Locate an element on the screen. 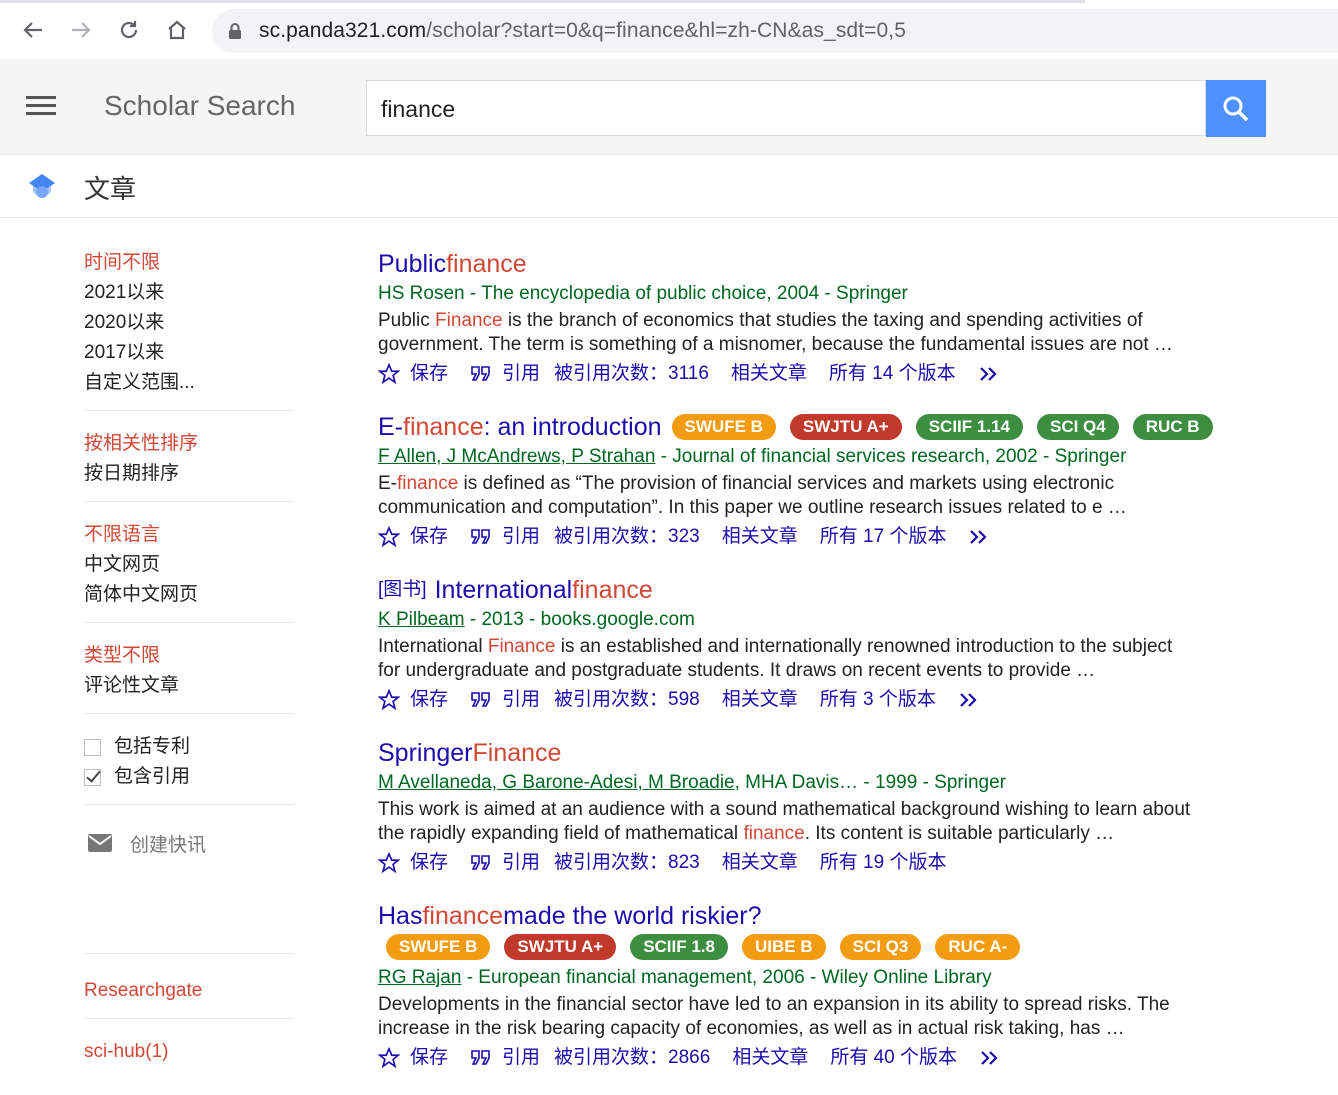 This screenshot has height=1095, width=1338. include-citations-checkbox is located at coordinates (92, 777).